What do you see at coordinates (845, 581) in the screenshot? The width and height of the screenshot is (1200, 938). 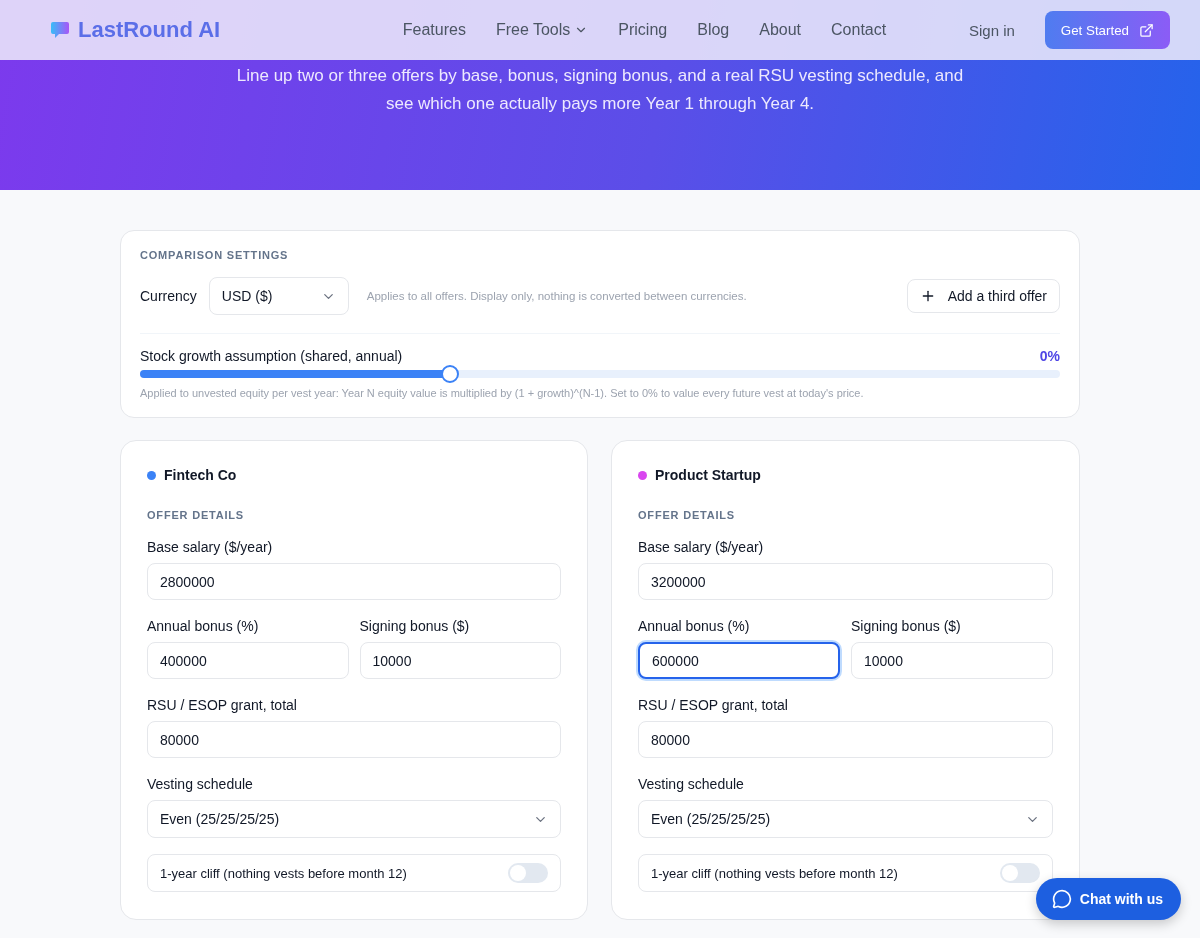 I see `input-field: 3200000` at bounding box center [845, 581].